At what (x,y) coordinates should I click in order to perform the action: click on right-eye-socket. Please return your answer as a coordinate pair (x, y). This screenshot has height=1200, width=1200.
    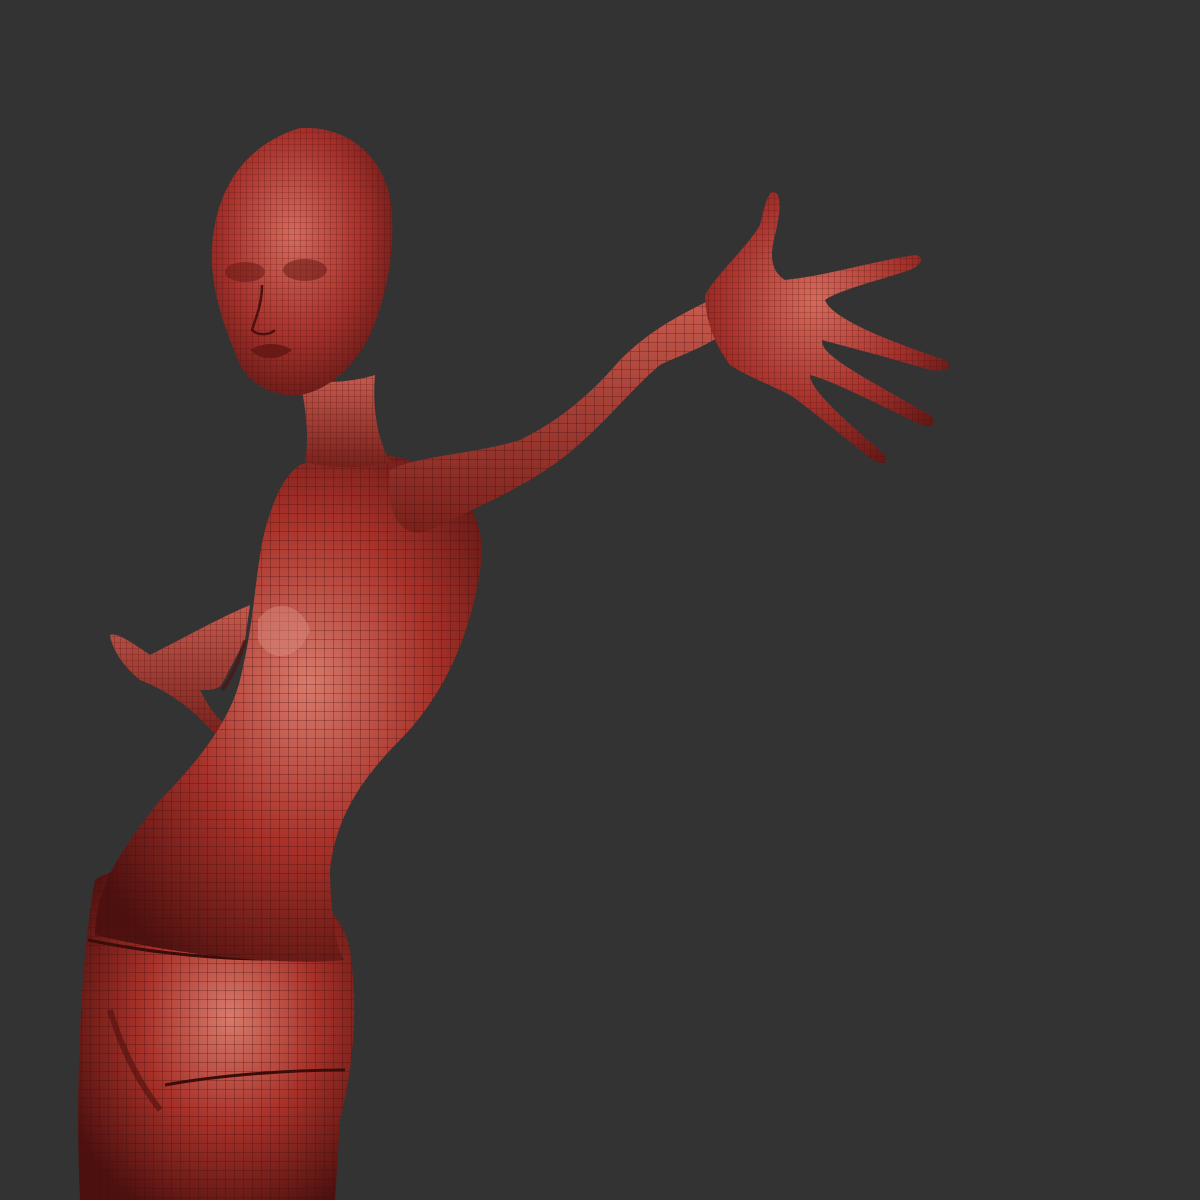
    Looking at the image, I should click on (305, 270).